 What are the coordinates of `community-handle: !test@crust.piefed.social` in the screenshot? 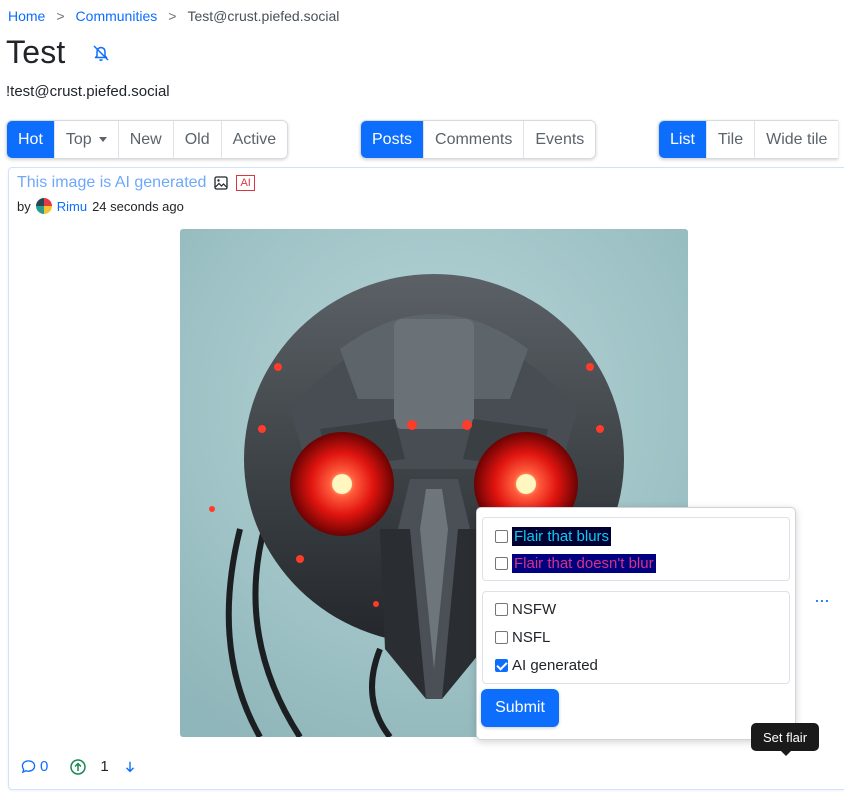 It's located at (88, 91).